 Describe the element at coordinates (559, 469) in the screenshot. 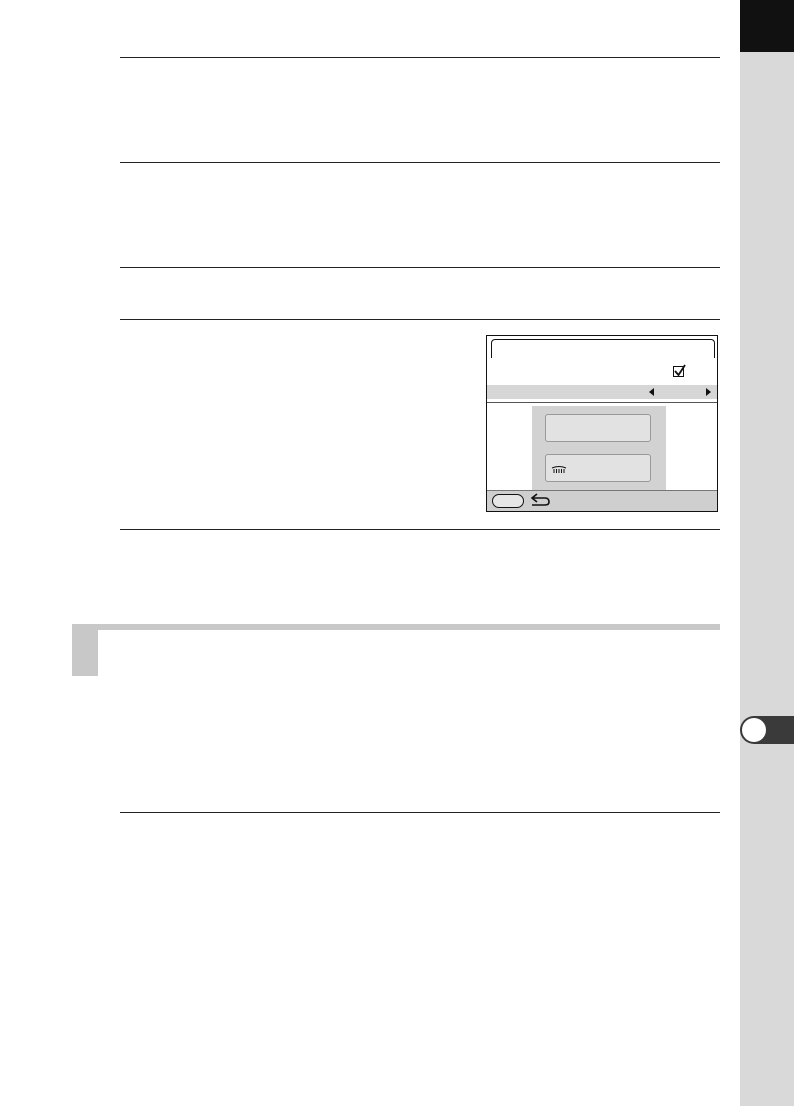

I see `dial-icon` at that location.